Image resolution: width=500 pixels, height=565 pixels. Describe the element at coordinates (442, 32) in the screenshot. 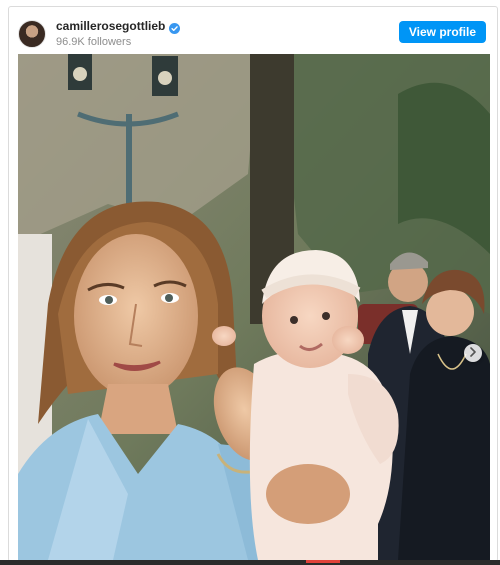

I see `view-profile-button: View profile` at that location.